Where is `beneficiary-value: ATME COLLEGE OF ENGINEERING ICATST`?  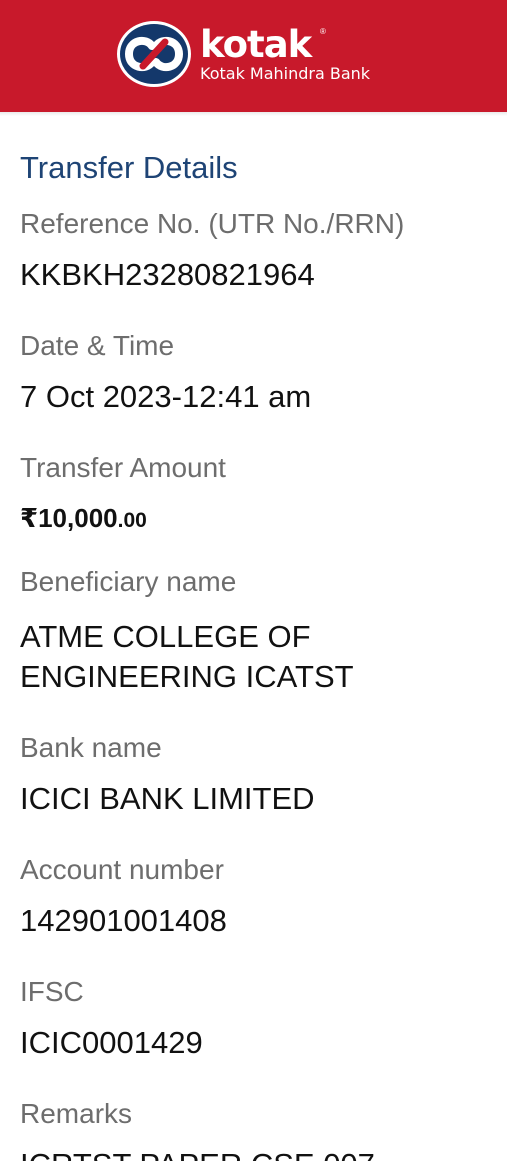
beneficiary-value: ATME COLLEGE OF ENGINEERING ICATST is located at coordinates (257, 657).